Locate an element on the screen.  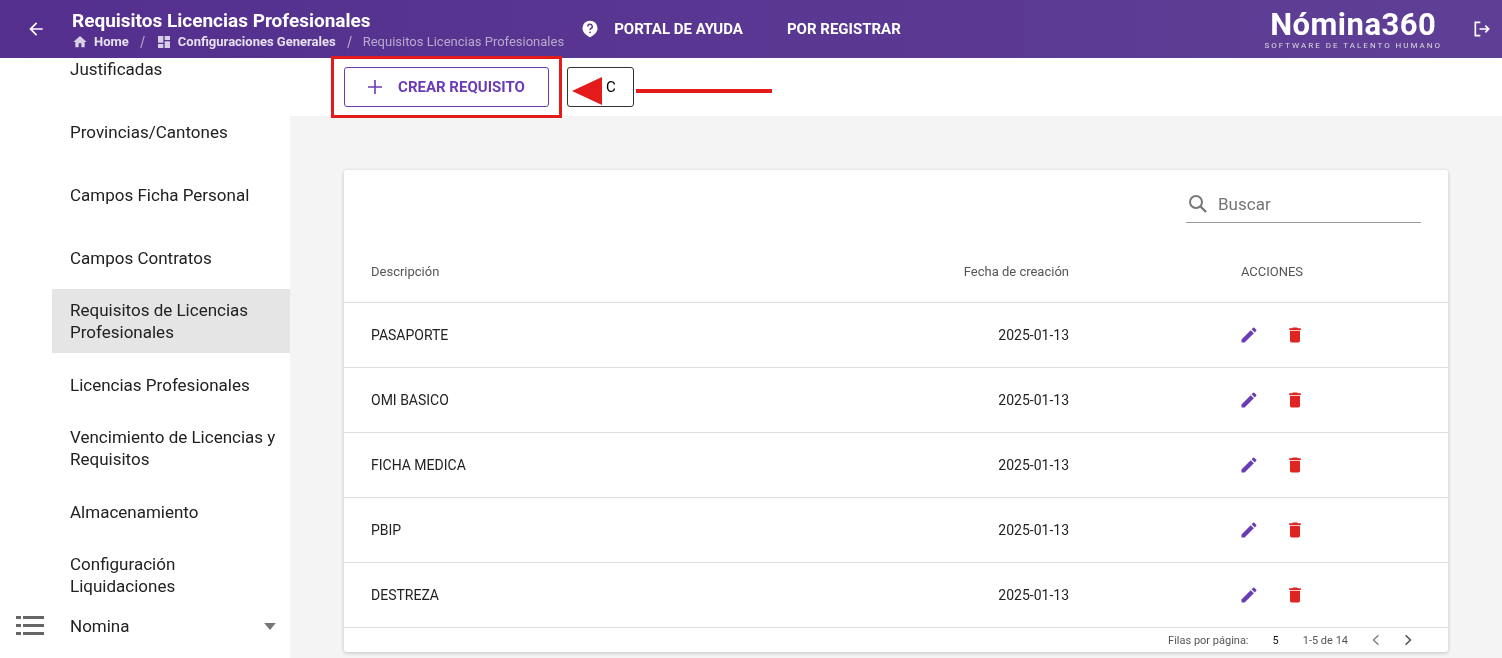
header-link: POR REGISTRAR is located at coordinates (843, 29).